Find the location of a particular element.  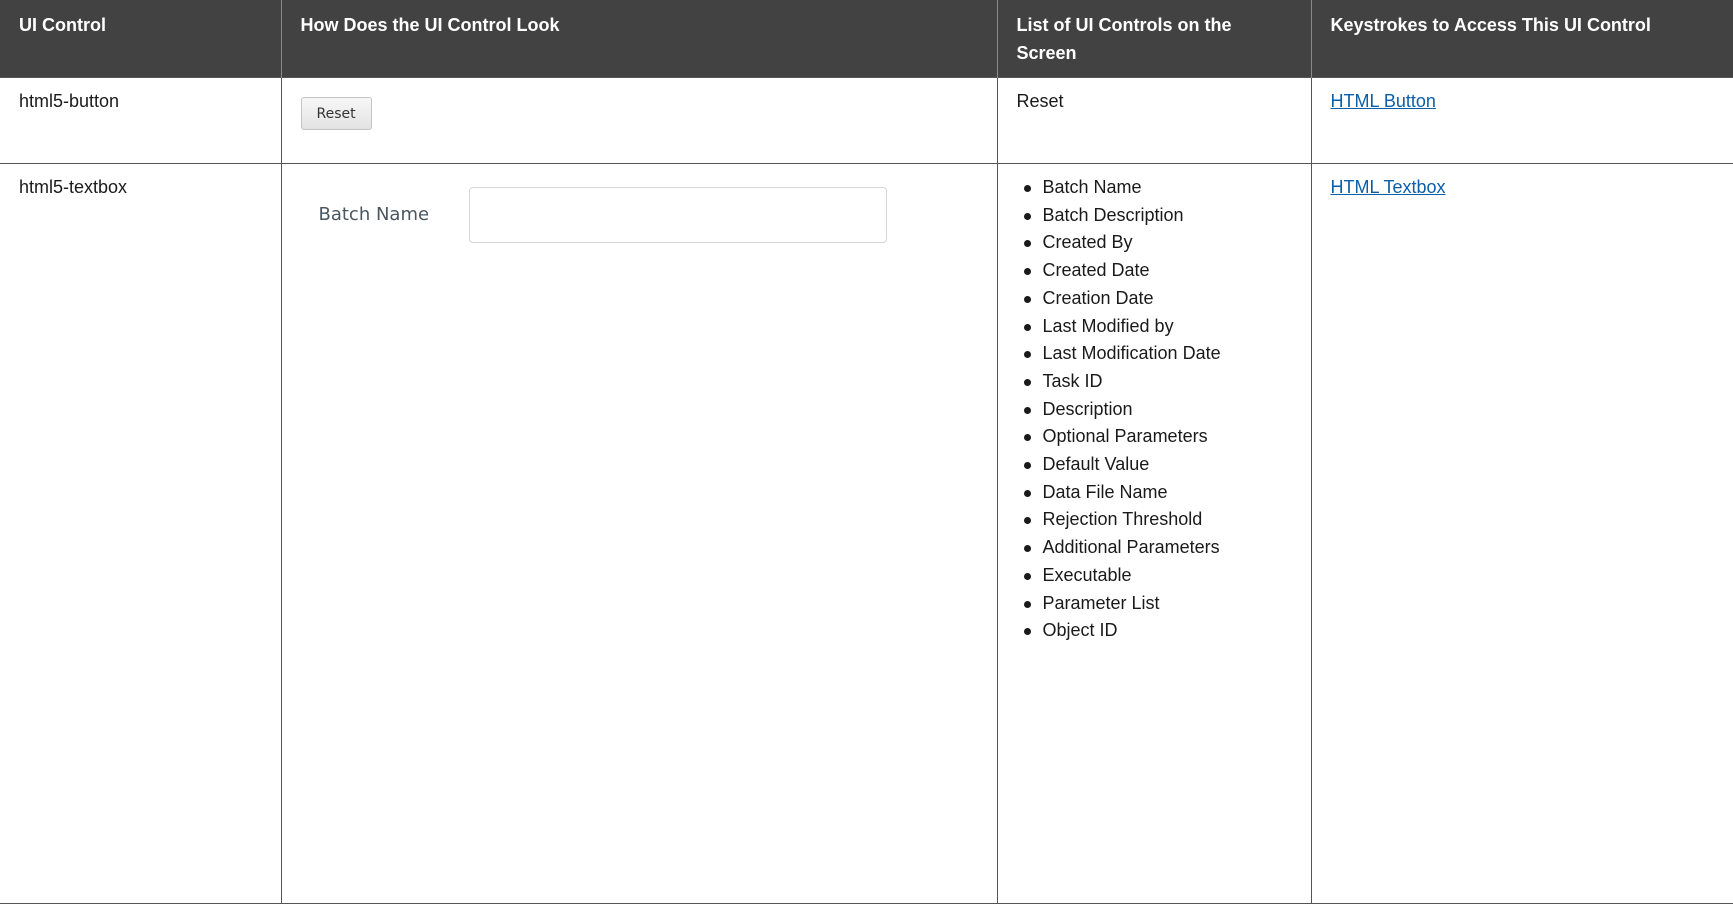

list-item-label: Batch Name is located at coordinates (1092, 187).